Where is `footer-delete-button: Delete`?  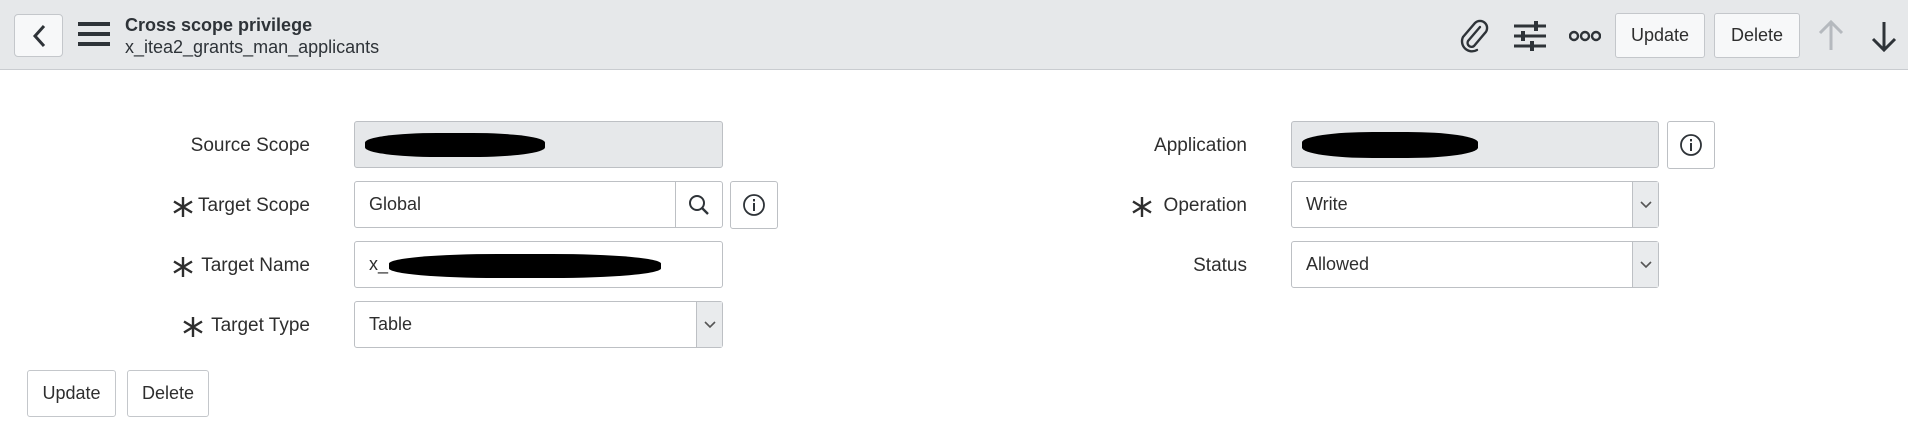 footer-delete-button: Delete is located at coordinates (168, 393).